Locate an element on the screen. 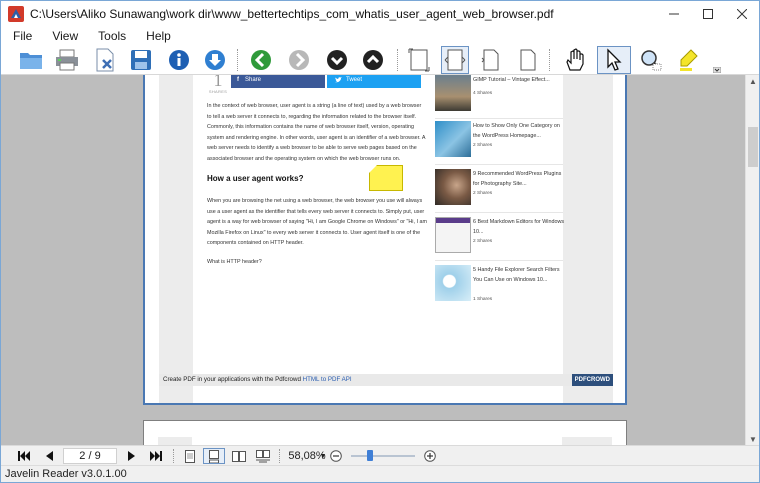 Image resolution: width=760 pixels, height=483 pixels. next-page-button is located at coordinates (337, 60).